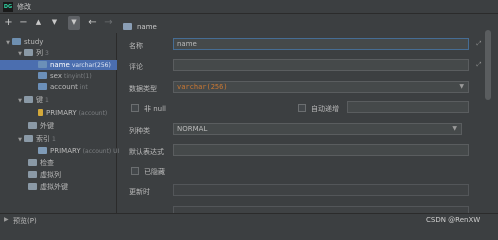  I want to click on tree-node-indexes: ▼ 索引 1, so click(36, 139).